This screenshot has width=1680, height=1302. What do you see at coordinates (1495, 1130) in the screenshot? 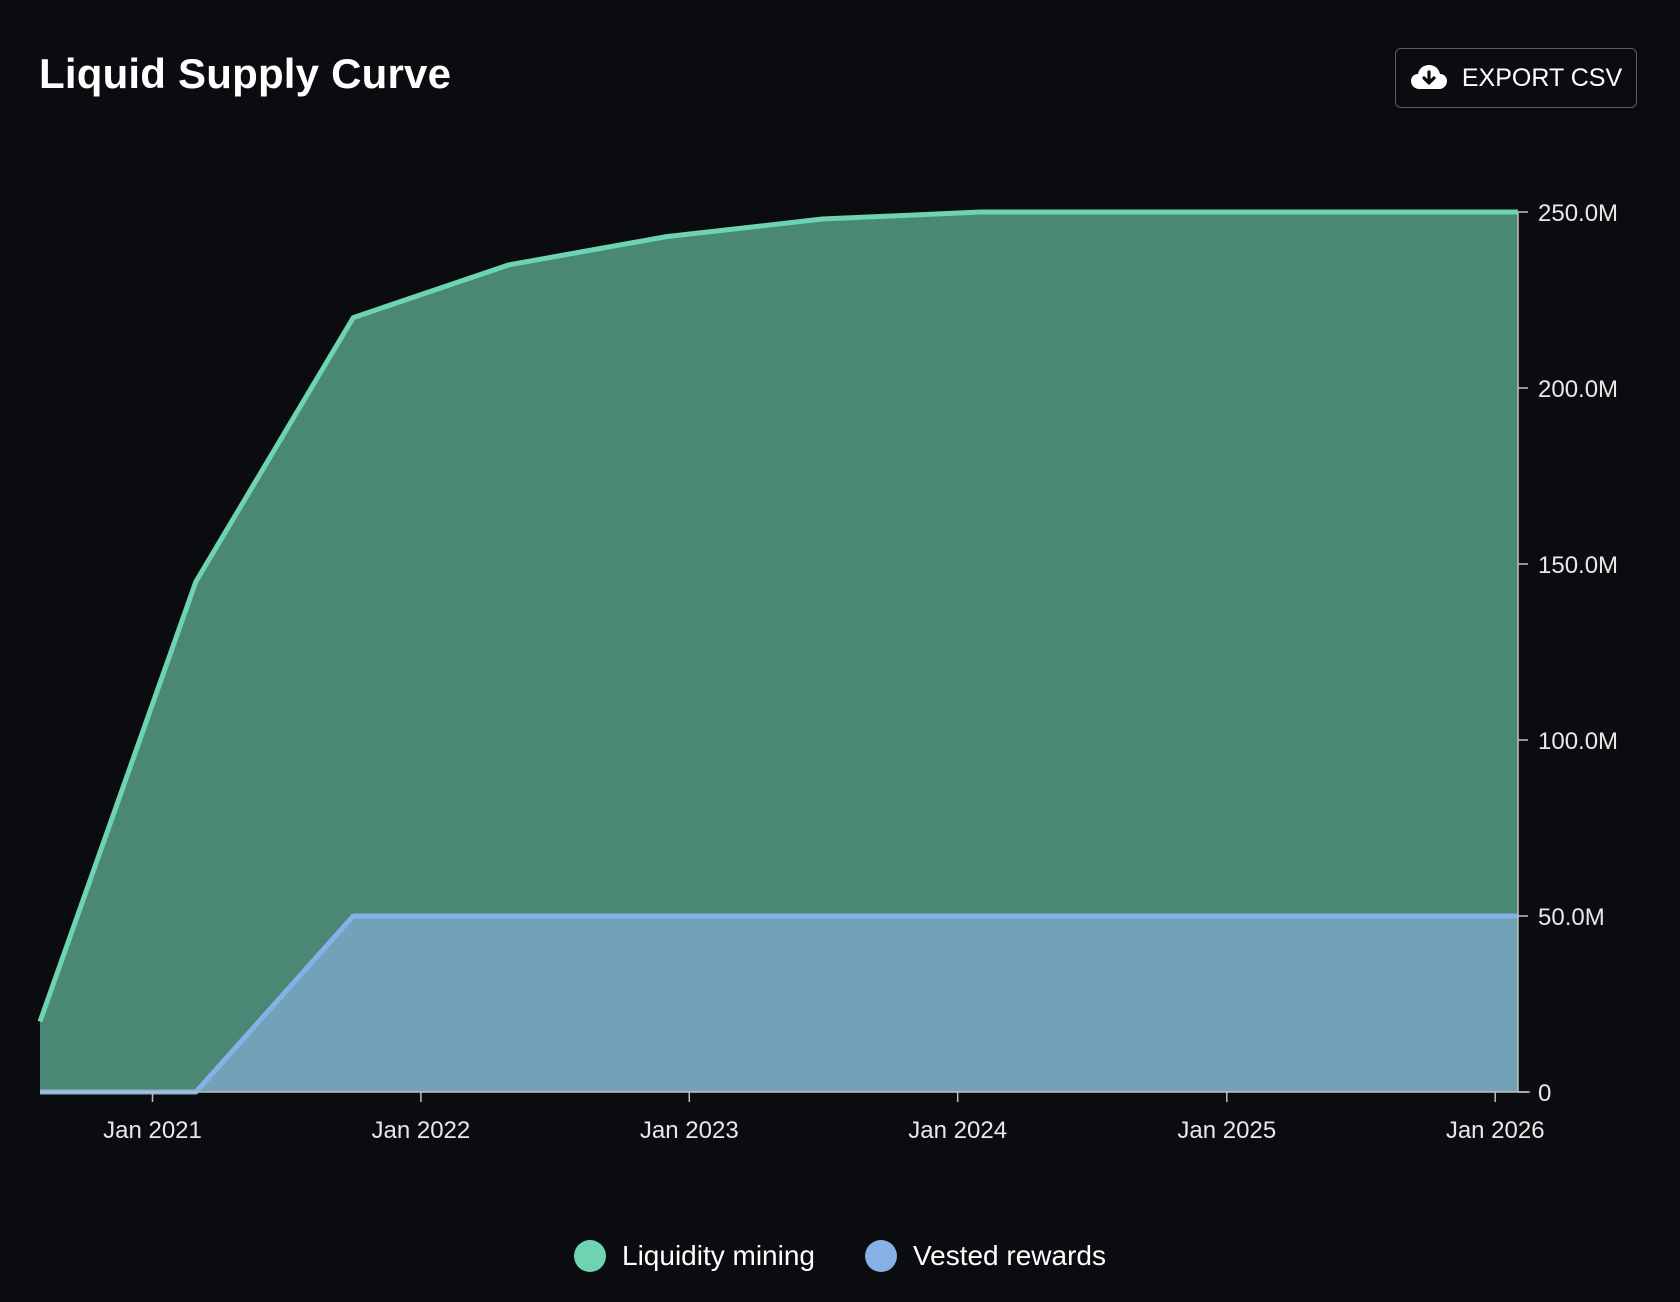
I see `x-tick-label: Jan 2026` at bounding box center [1495, 1130].